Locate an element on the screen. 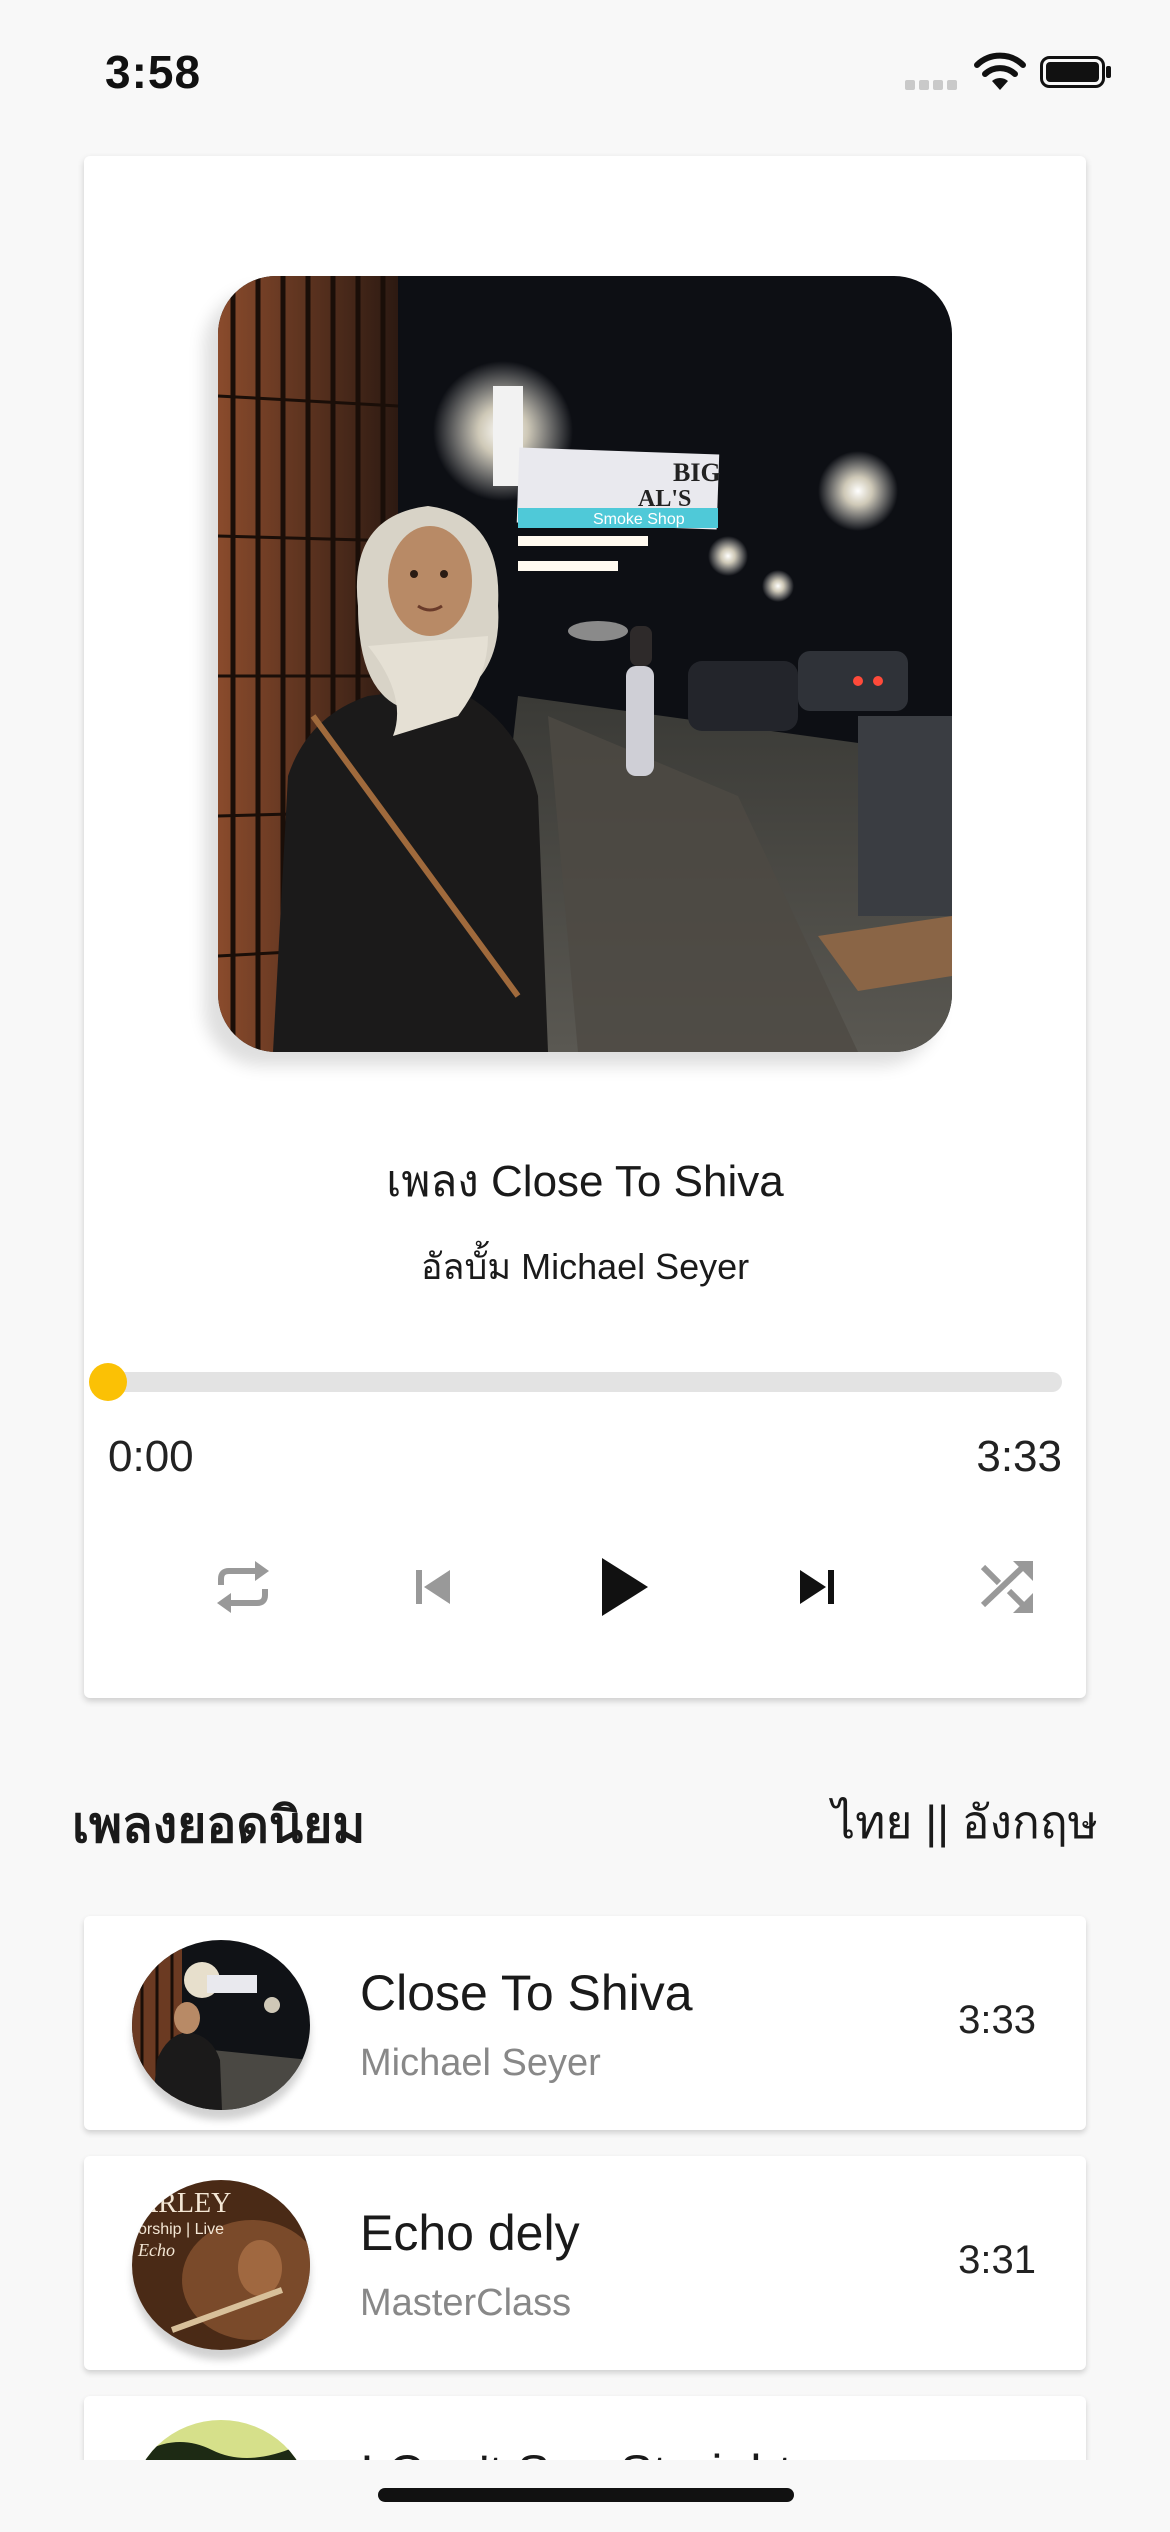 Image resolution: width=1170 pixels, height=2532 pixels. home-indicator is located at coordinates (586, 2495).